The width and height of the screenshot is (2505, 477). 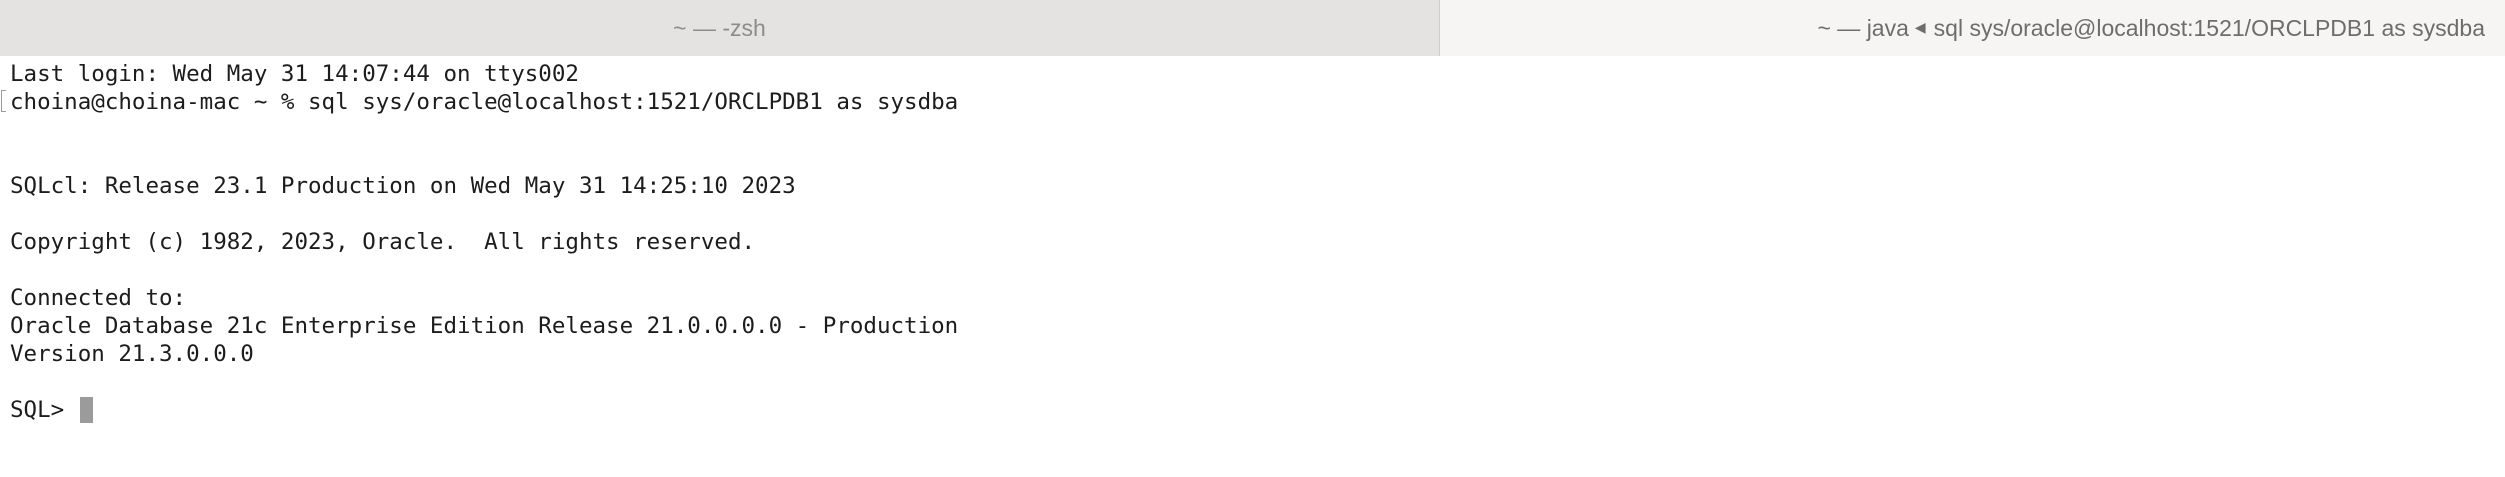 I want to click on tab-title: ~ — -zsh, so click(x=719, y=27).